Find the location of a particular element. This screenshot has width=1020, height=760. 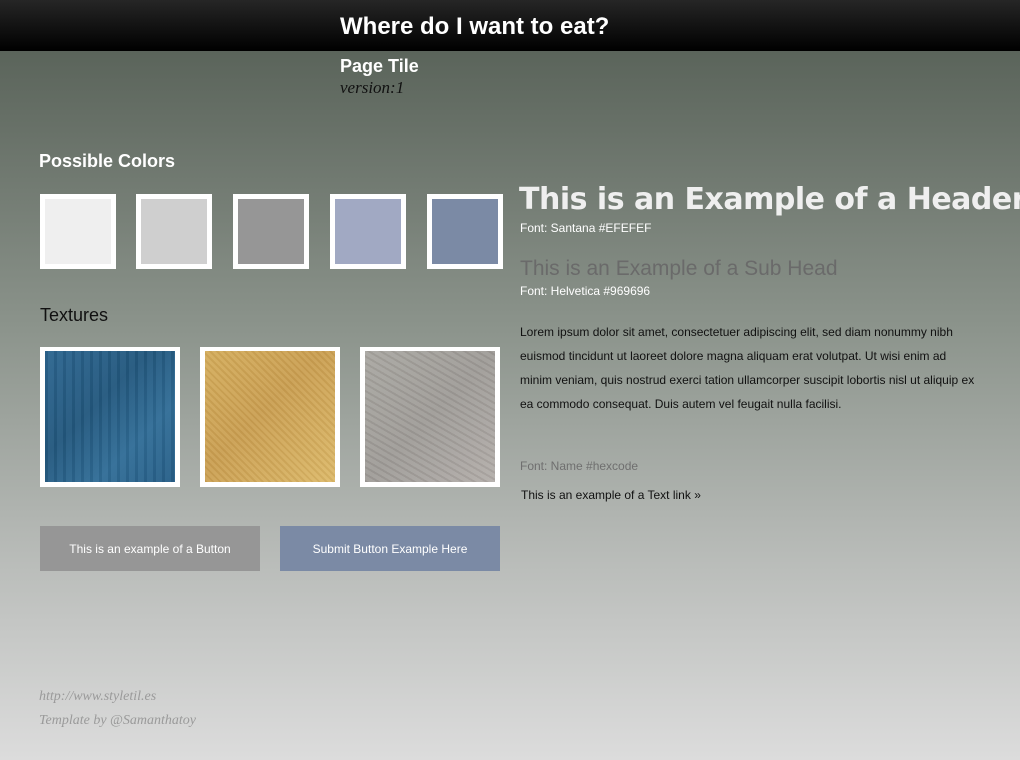

site-title: Where do I want to eat? is located at coordinates (475, 26).